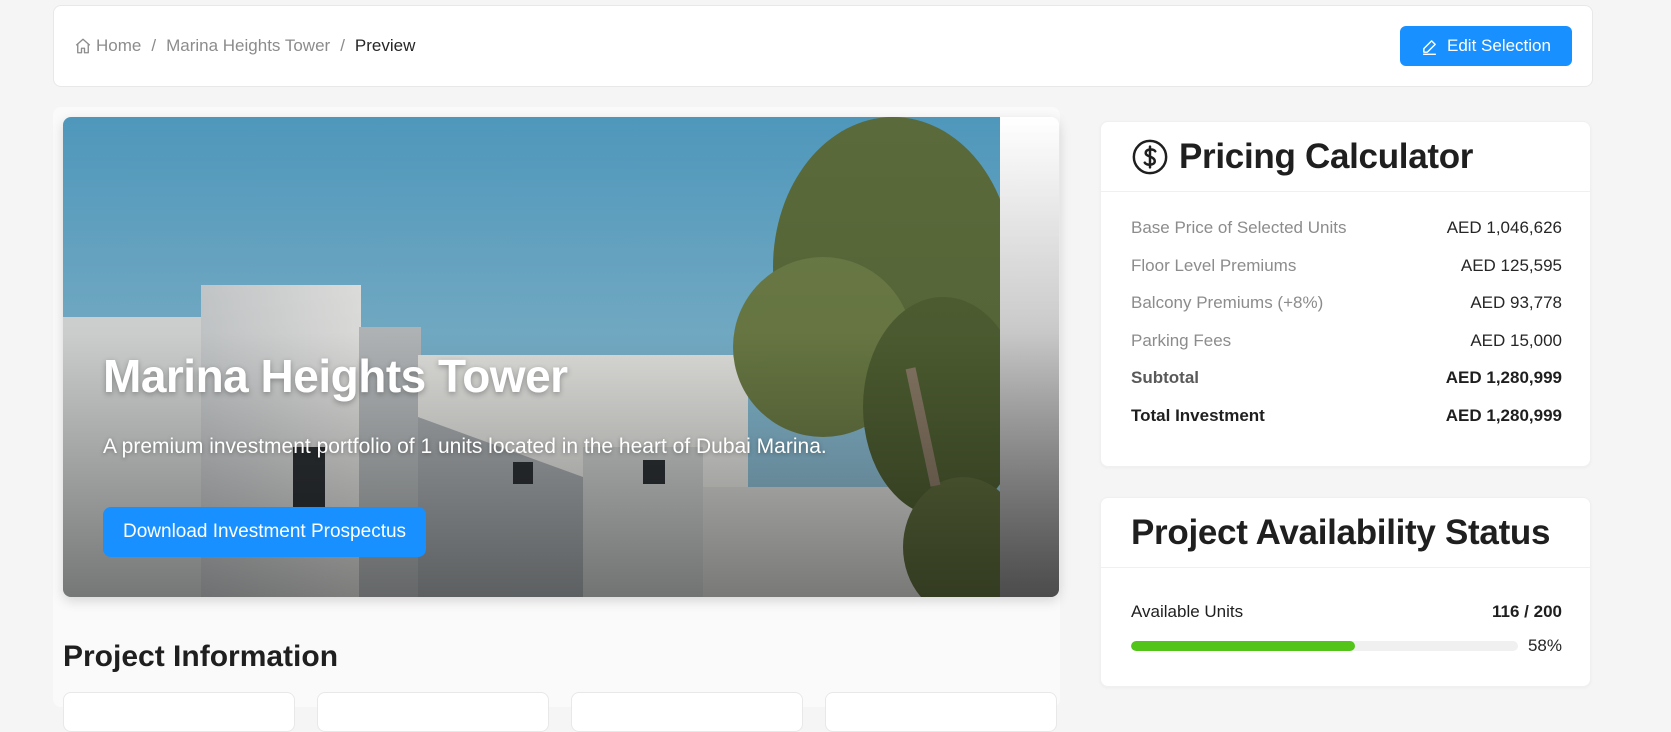 The width and height of the screenshot is (1671, 732). What do you see at coordinates (1341, 532) in the screenshot?
I see `availability-title: Project Availability Status` at bounding box center [1341, 532].